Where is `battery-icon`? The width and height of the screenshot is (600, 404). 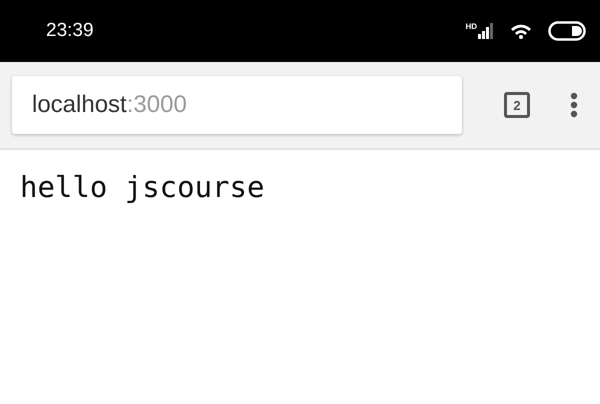 battery-icon is located at coordinates (567, 31).